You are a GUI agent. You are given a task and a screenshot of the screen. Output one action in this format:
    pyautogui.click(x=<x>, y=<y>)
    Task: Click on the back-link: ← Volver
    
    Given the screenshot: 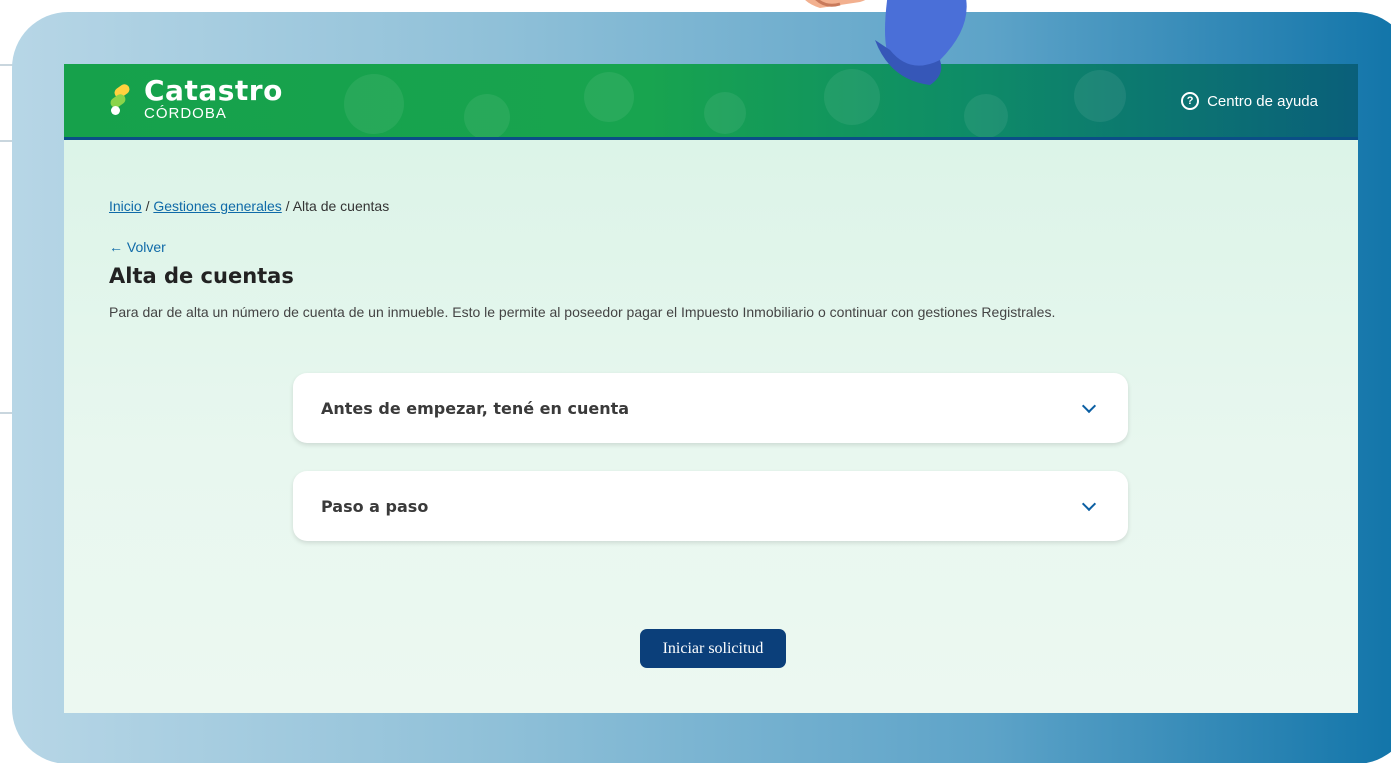 What is the action you would take?
    pyautogui.click(x=137, y=247)
    